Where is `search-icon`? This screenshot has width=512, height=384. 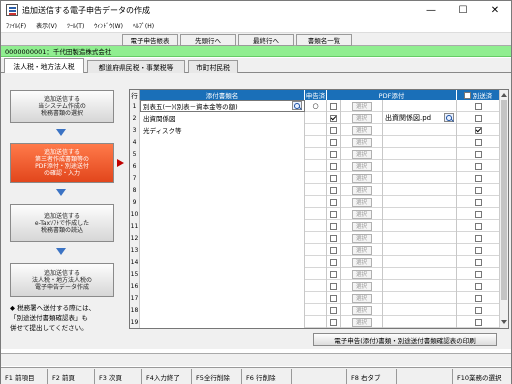
search-icon is located at coordinates (449, 117).